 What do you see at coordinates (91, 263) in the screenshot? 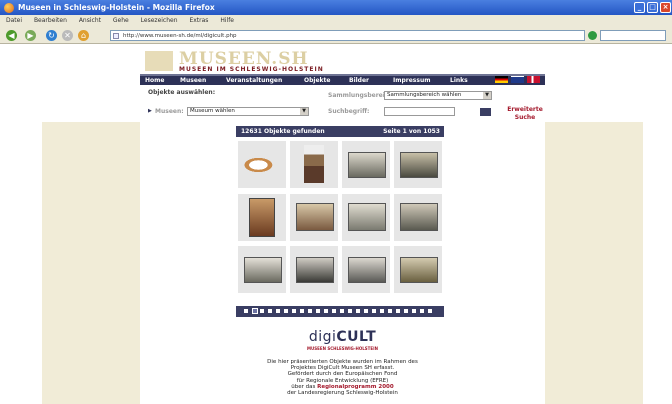
I see `left-side-panel` at bounding box center [91, 263].